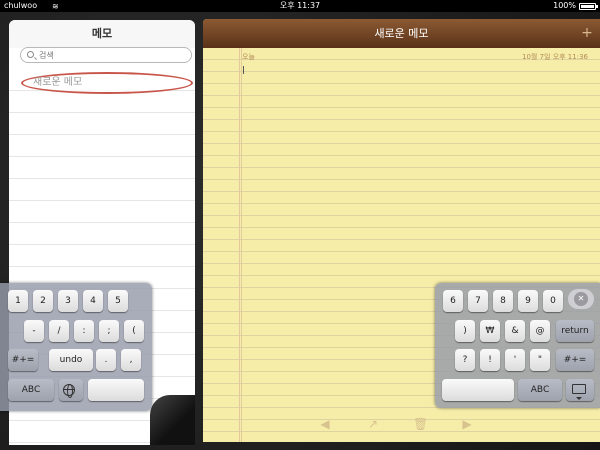 The width and height of the screenshot is (600, 450). I want to click on trash-icon: 🗑, so click(420, 424).